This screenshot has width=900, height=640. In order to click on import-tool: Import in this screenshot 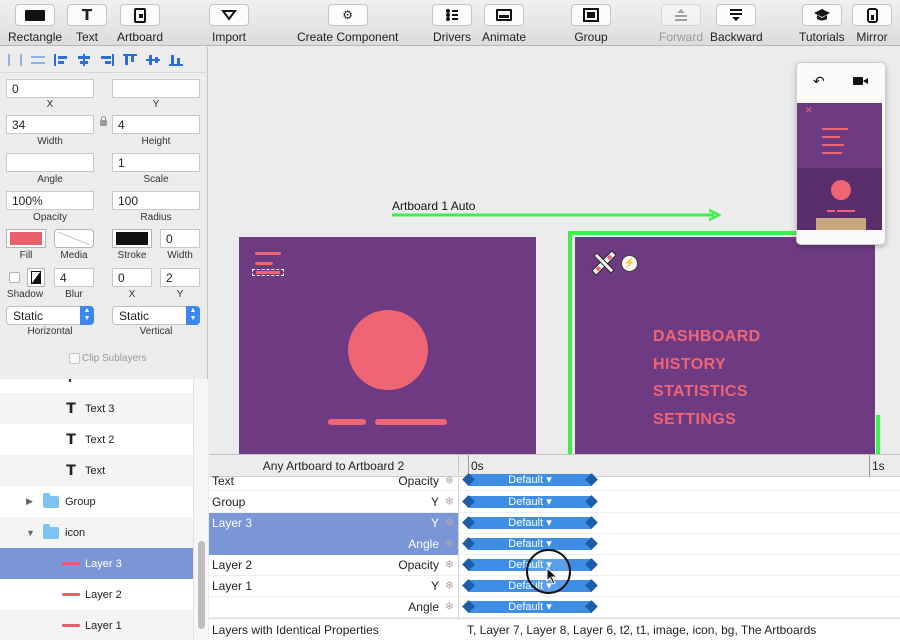, I will do `click(229, 24)`.